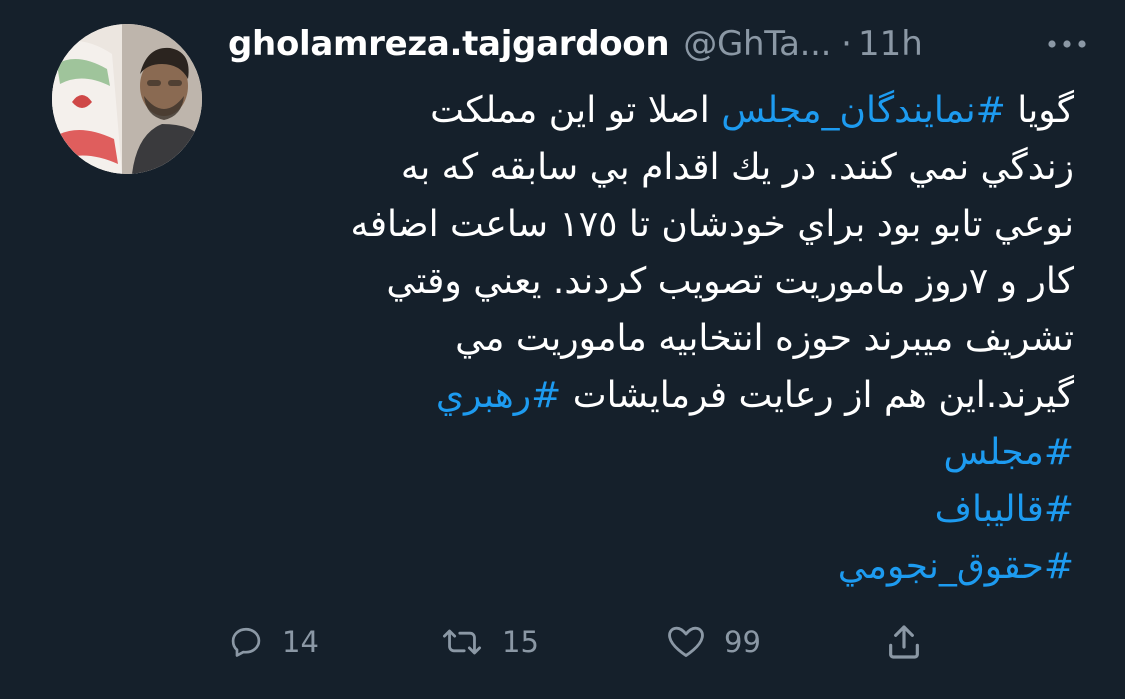 The image size is (1125, 699). Describe the element at coordinates (863, 110) in the screenshot. I see `hashtag-link: #نمايندگان_مجلس` at that location.